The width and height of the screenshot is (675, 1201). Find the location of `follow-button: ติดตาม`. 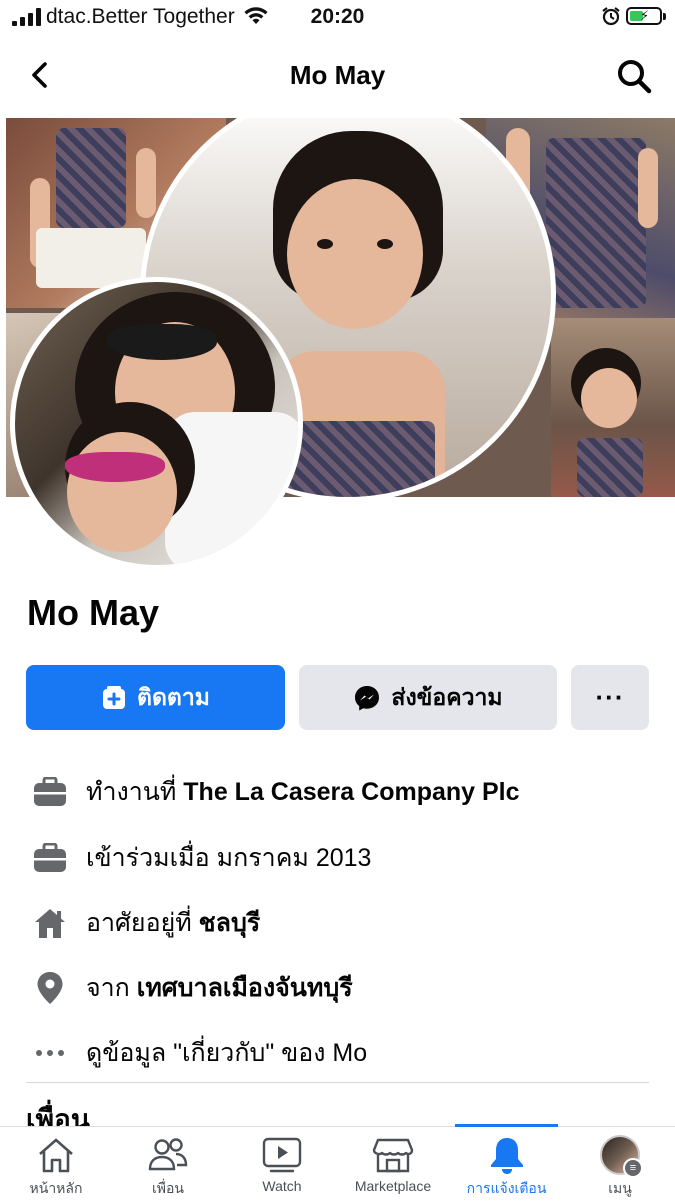

follow-button: ติดตาม is located at coordinates (155, 697).